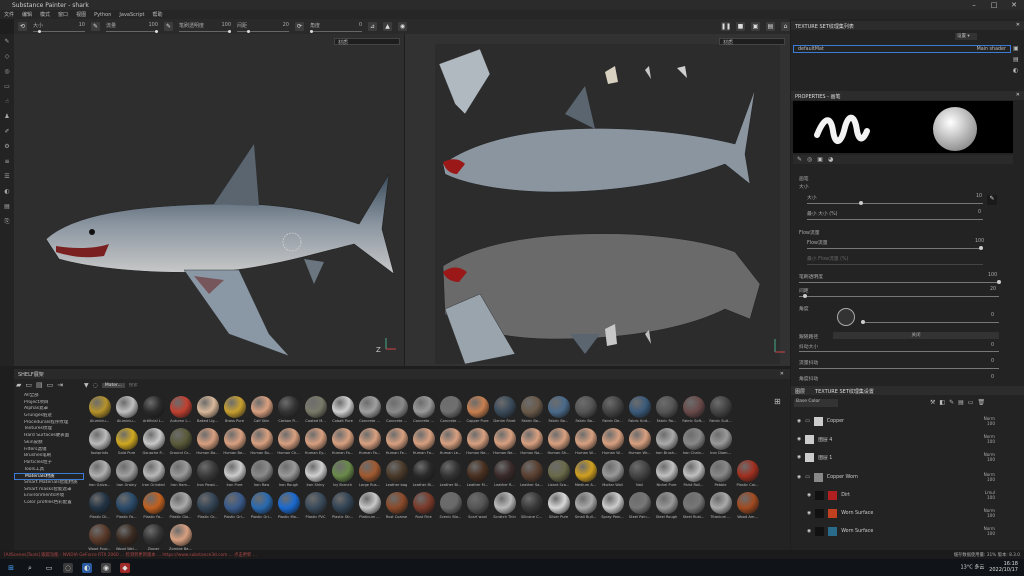  I want to click on photoshop-icon: ▲, so click(387, 26).